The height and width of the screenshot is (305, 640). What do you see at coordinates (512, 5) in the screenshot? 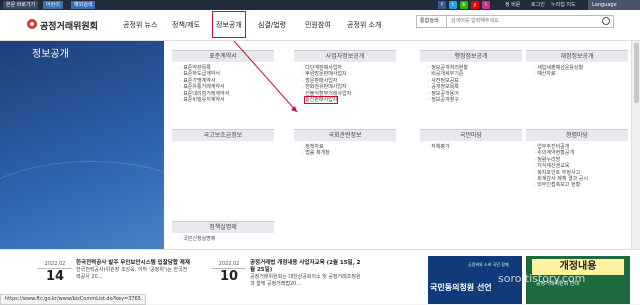
I see `site-map-link: 정 비뮨` at bounding box center [512, 5].